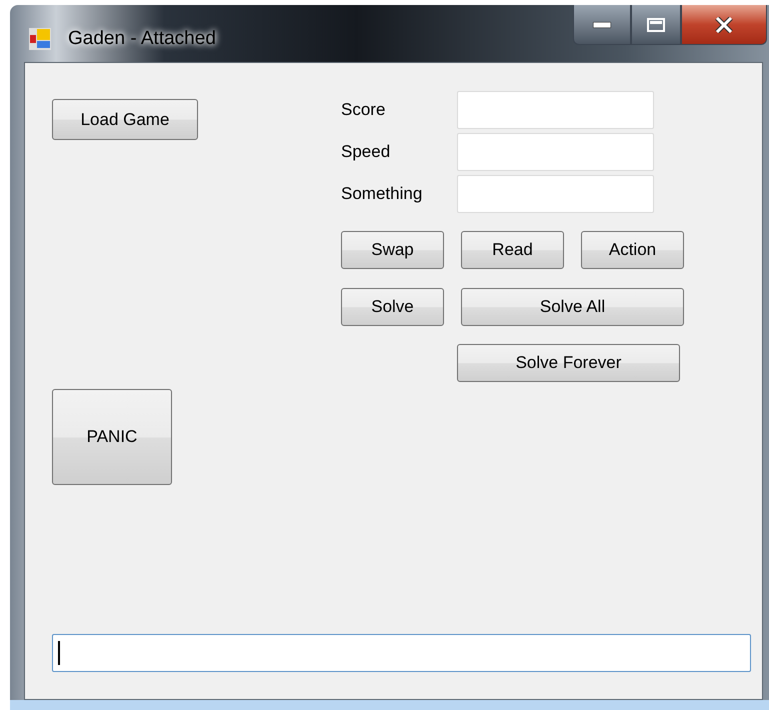 This screenshot has height=710, width=769. What do you see at coordinates (363, 110) in the screenshot?
I see `field-label: Score` at bounding box center [363, 110].